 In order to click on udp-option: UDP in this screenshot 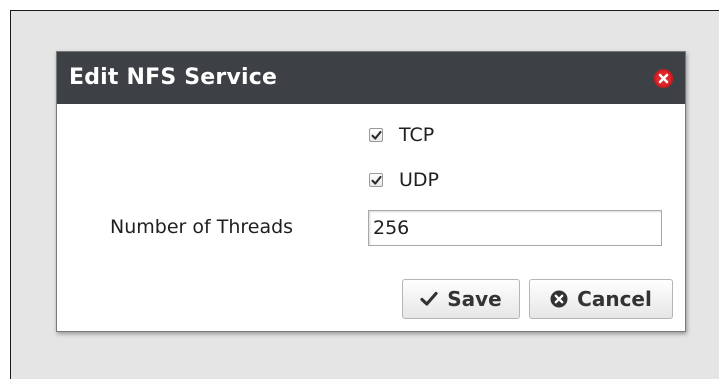, I will do `click(404, 180)`.